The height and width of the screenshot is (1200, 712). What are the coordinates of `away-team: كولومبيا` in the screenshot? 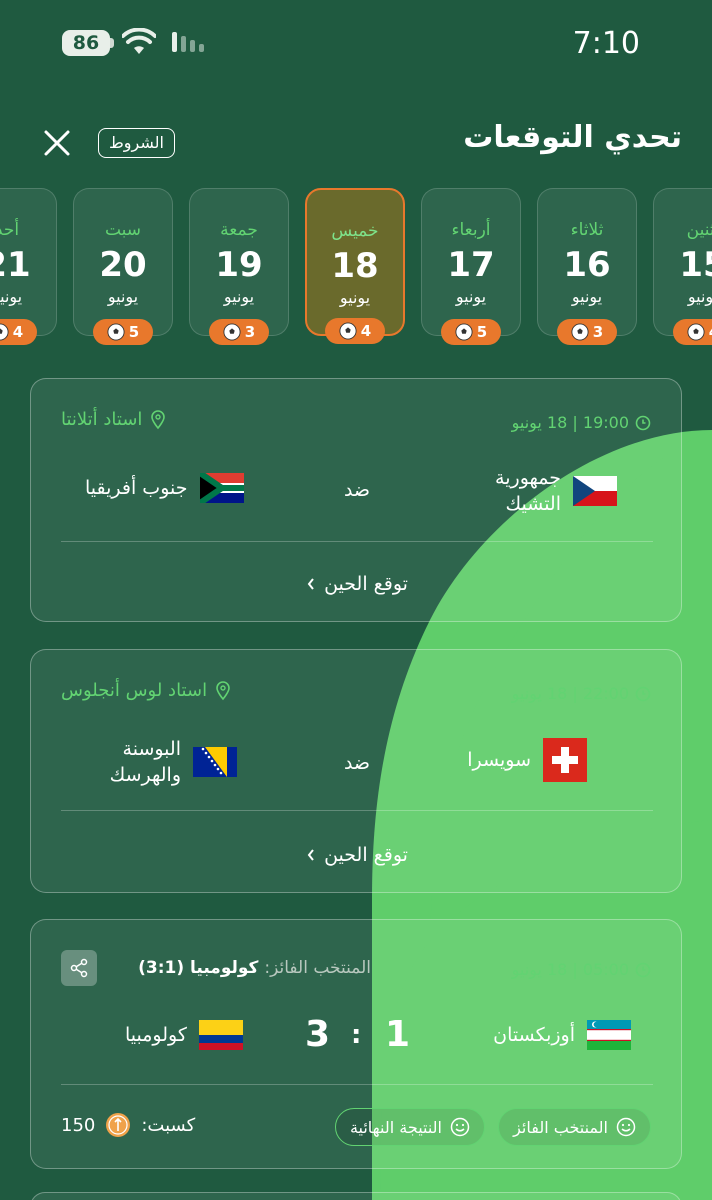 It's located at (184, 1035).